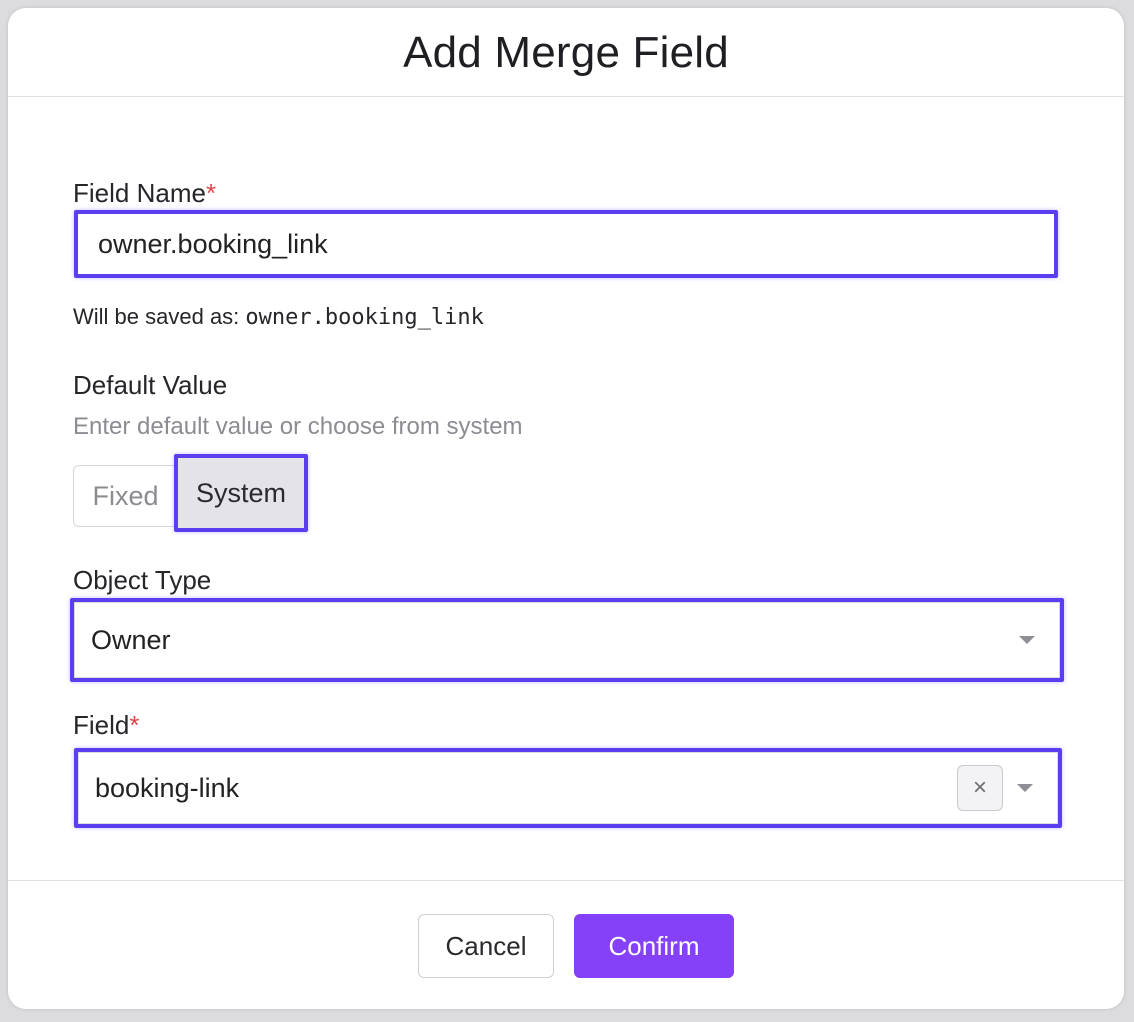 The image size is (1134, 1022). I want to click on dialog-title: Add Merge Field, so click(566, 52).